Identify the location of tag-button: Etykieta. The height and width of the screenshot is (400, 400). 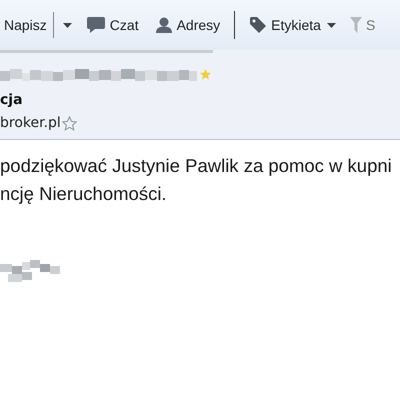
(285, 25).